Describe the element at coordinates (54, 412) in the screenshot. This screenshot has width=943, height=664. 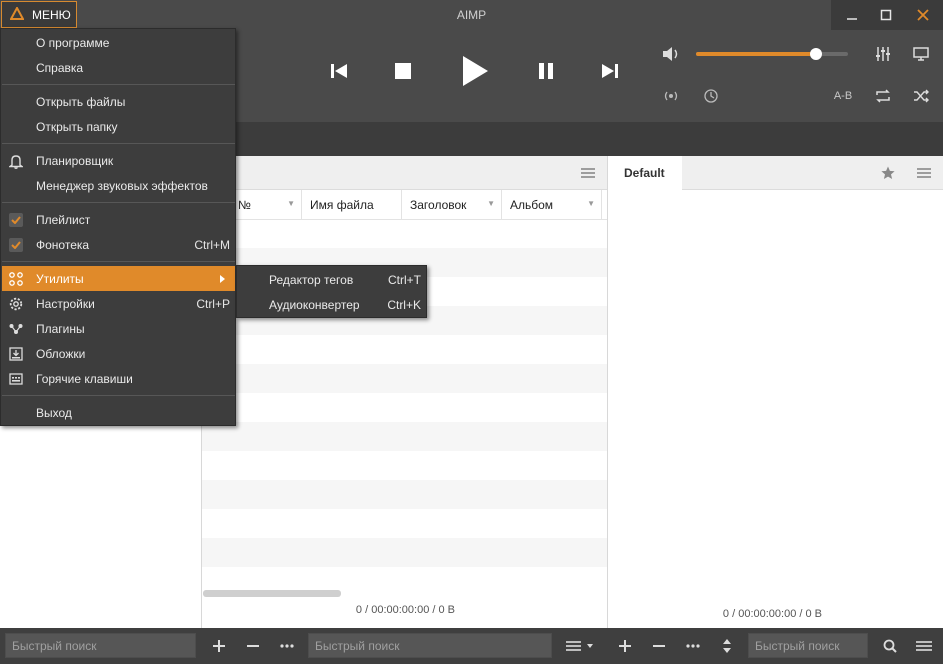
I see `menu-item-label: Выход` at that location.